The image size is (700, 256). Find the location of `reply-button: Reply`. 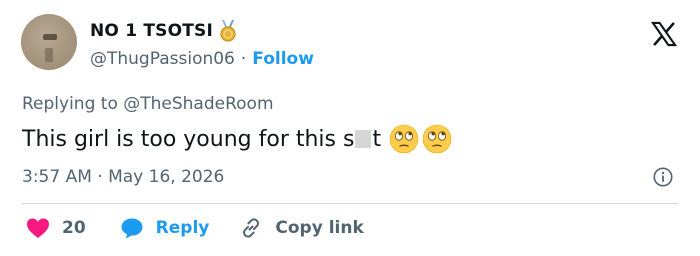

reply-button: Reply is located at coordinates (165, 228).